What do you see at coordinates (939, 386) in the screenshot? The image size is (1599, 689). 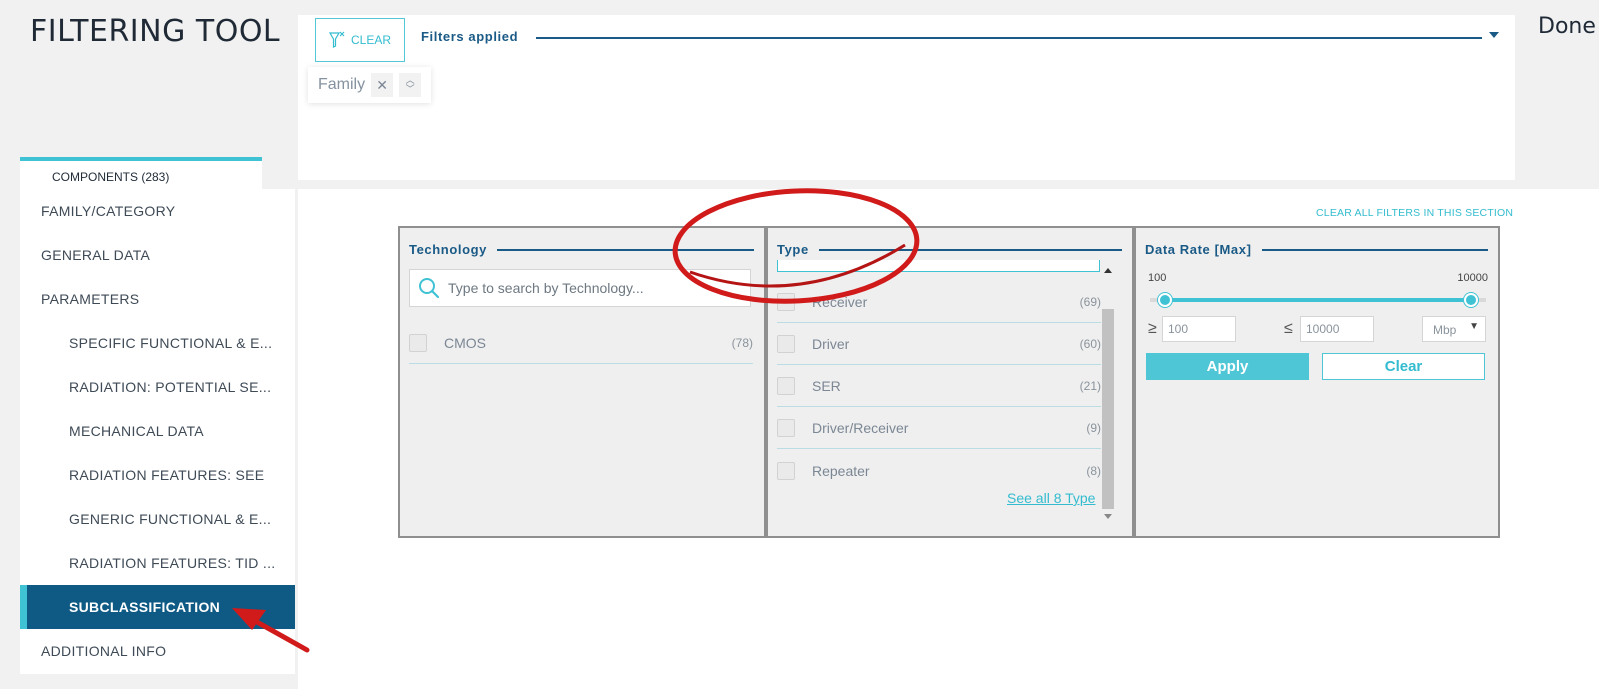 I see `list-item: SER (21)` at bounding box center [939, 386].